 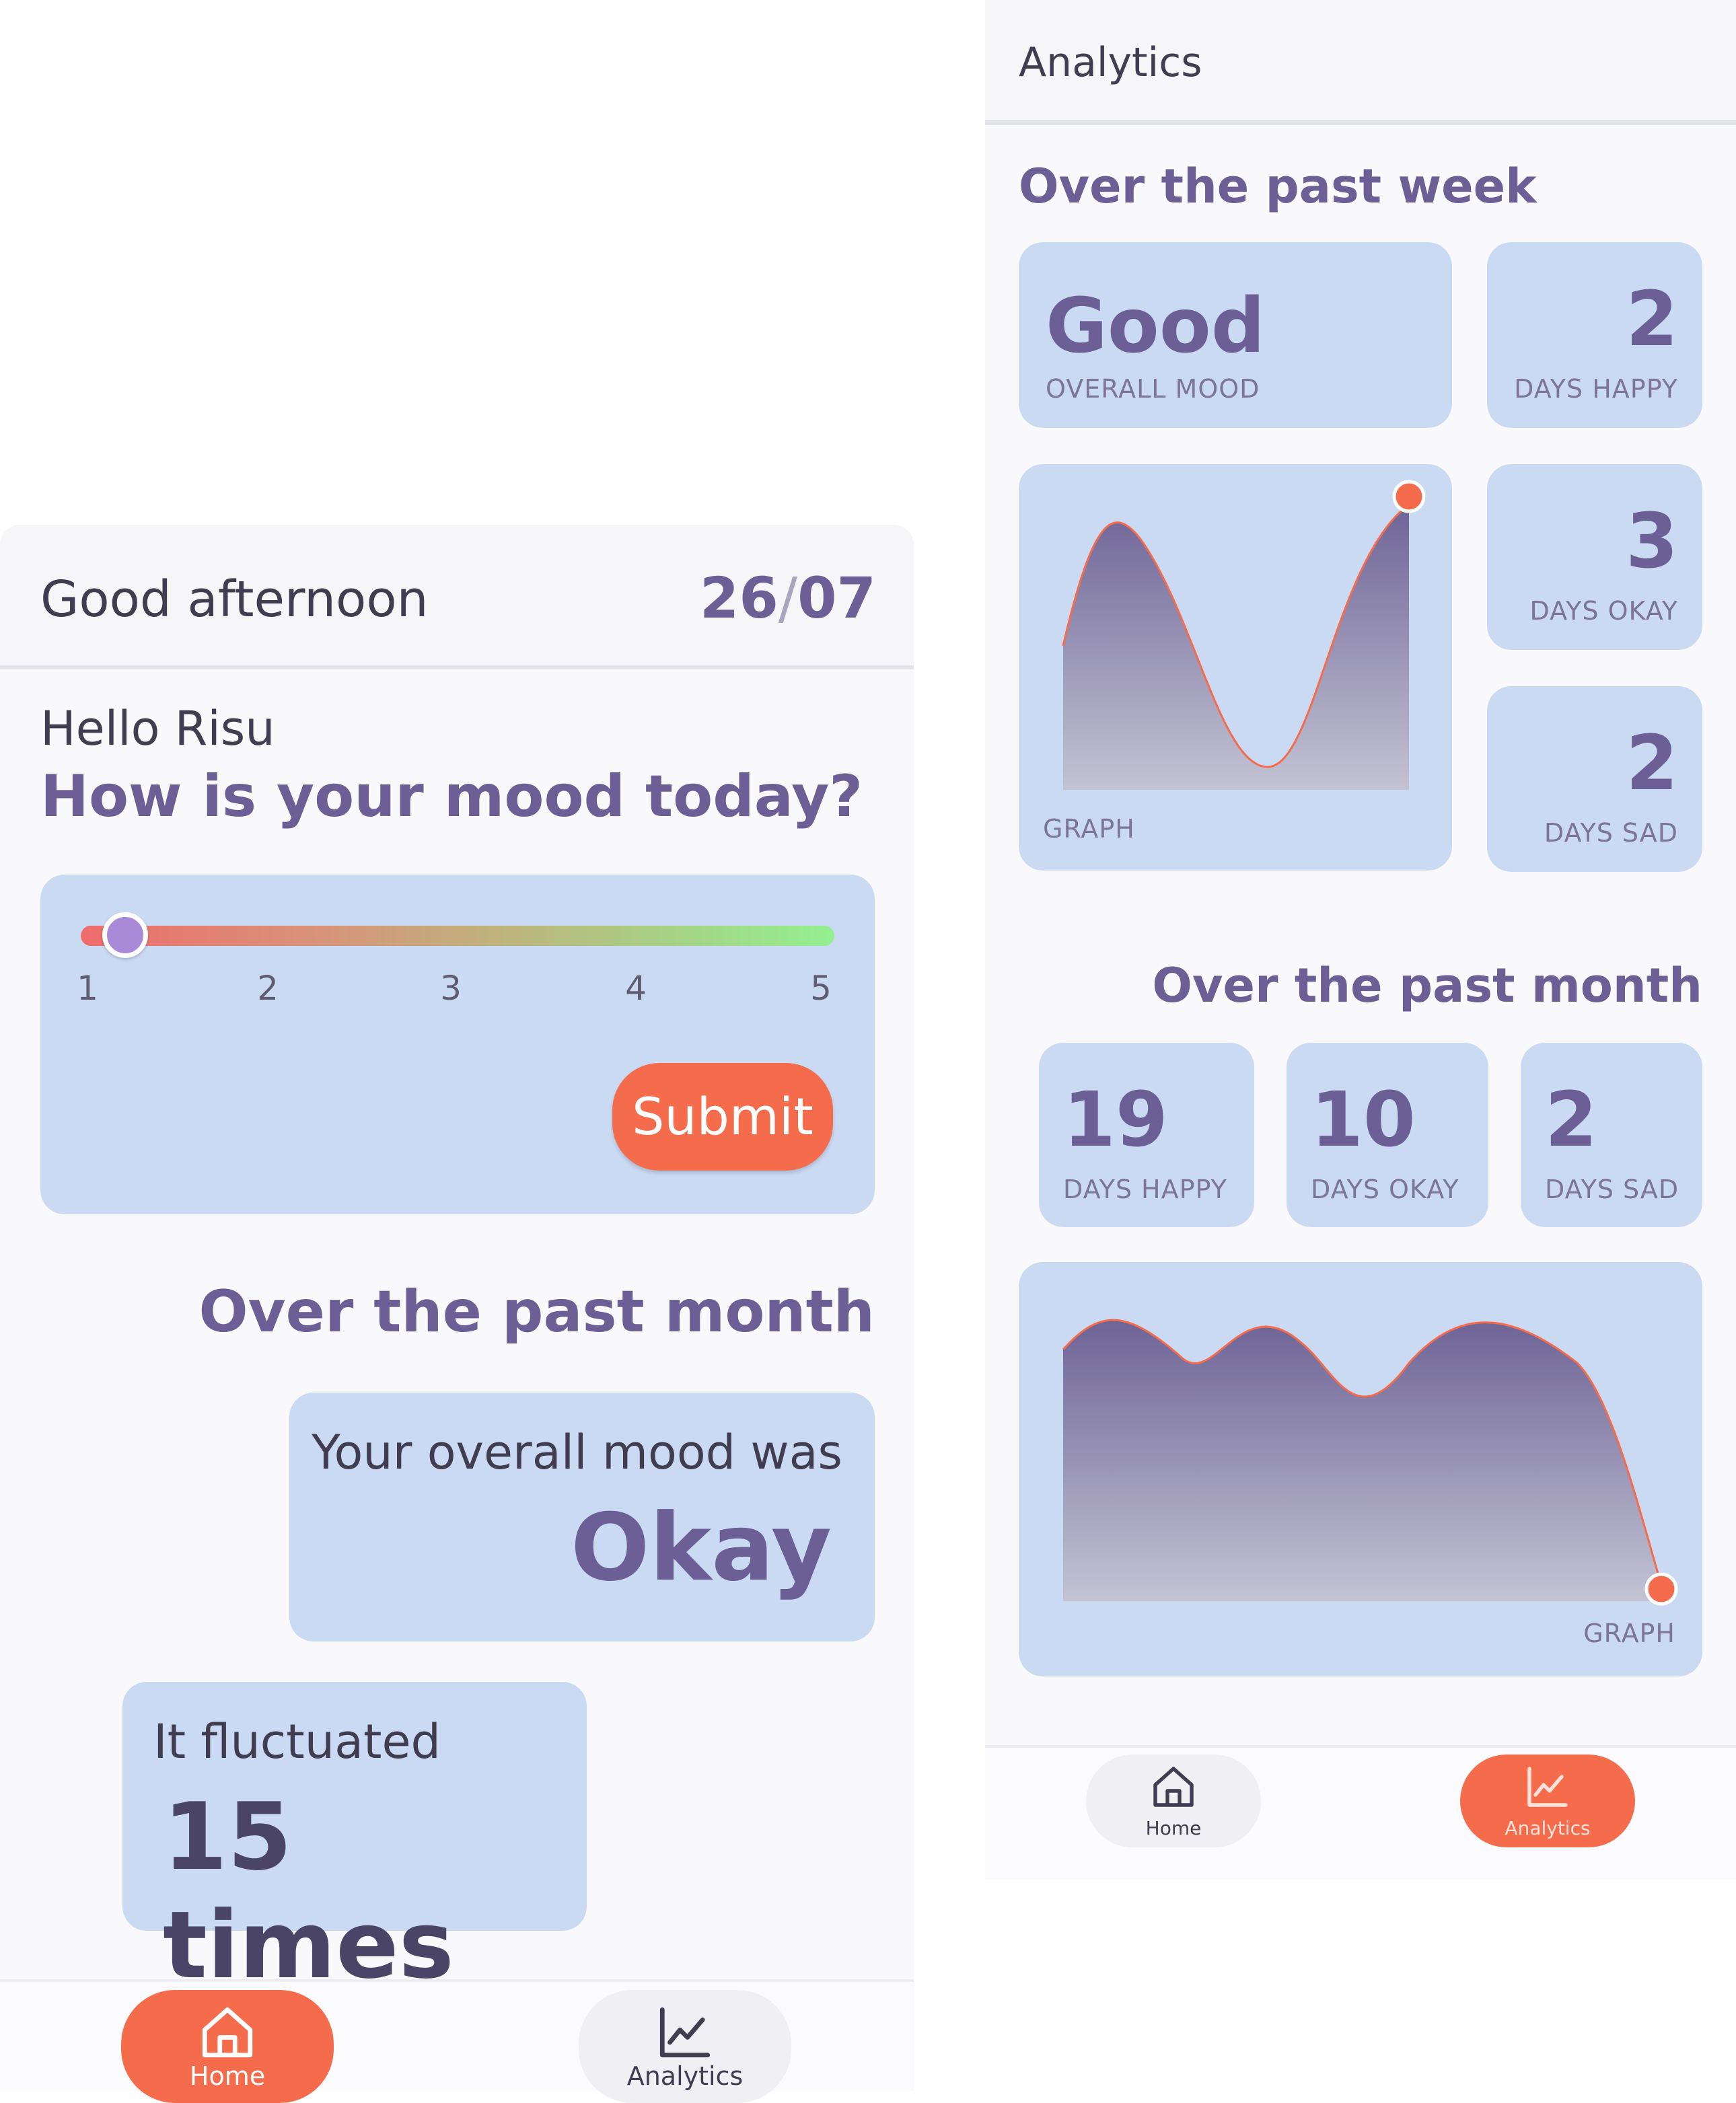 I want to click on month-days-sad-card: 2 DAYS SAD, so click(x=1611, y=1135).